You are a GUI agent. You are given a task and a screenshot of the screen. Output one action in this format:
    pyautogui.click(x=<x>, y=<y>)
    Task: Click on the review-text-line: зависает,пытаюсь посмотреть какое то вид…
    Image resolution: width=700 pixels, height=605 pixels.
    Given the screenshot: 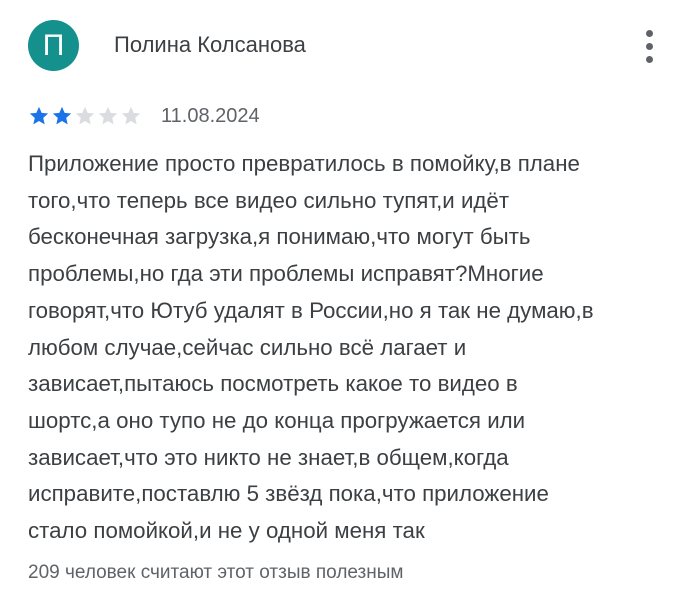 What is the action you would take?
    pyautogui.click(x=273, y=384)
    